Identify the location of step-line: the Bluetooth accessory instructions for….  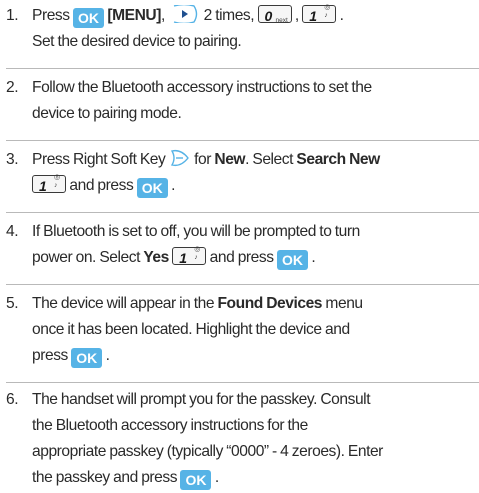
(170, 425).